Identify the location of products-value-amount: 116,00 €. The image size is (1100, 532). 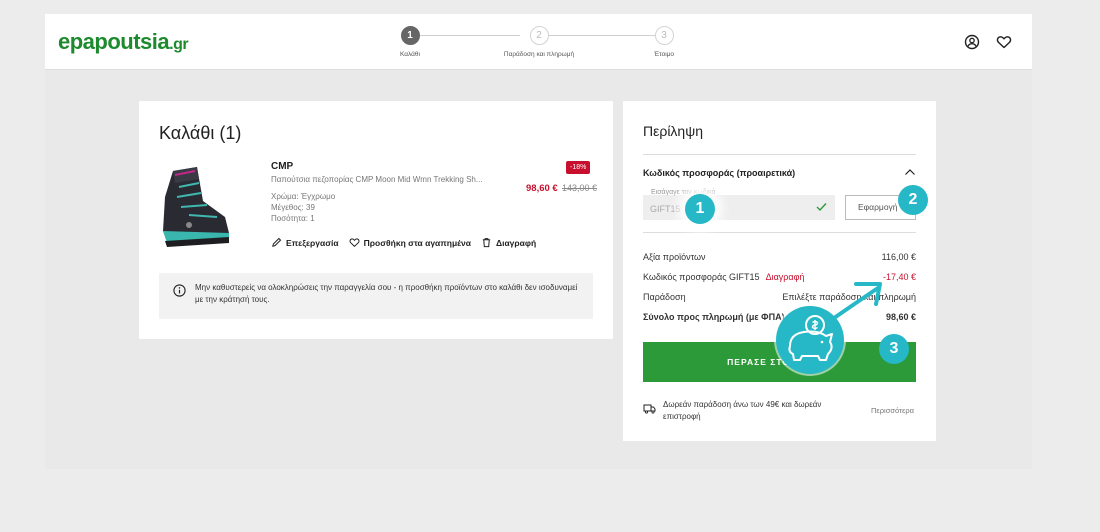
(898, 257).